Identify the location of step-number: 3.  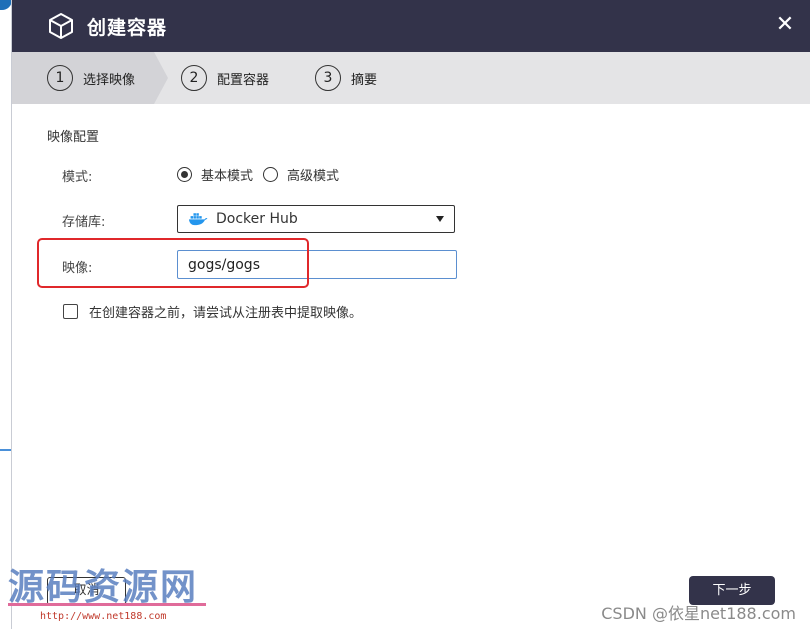
(328, 78).